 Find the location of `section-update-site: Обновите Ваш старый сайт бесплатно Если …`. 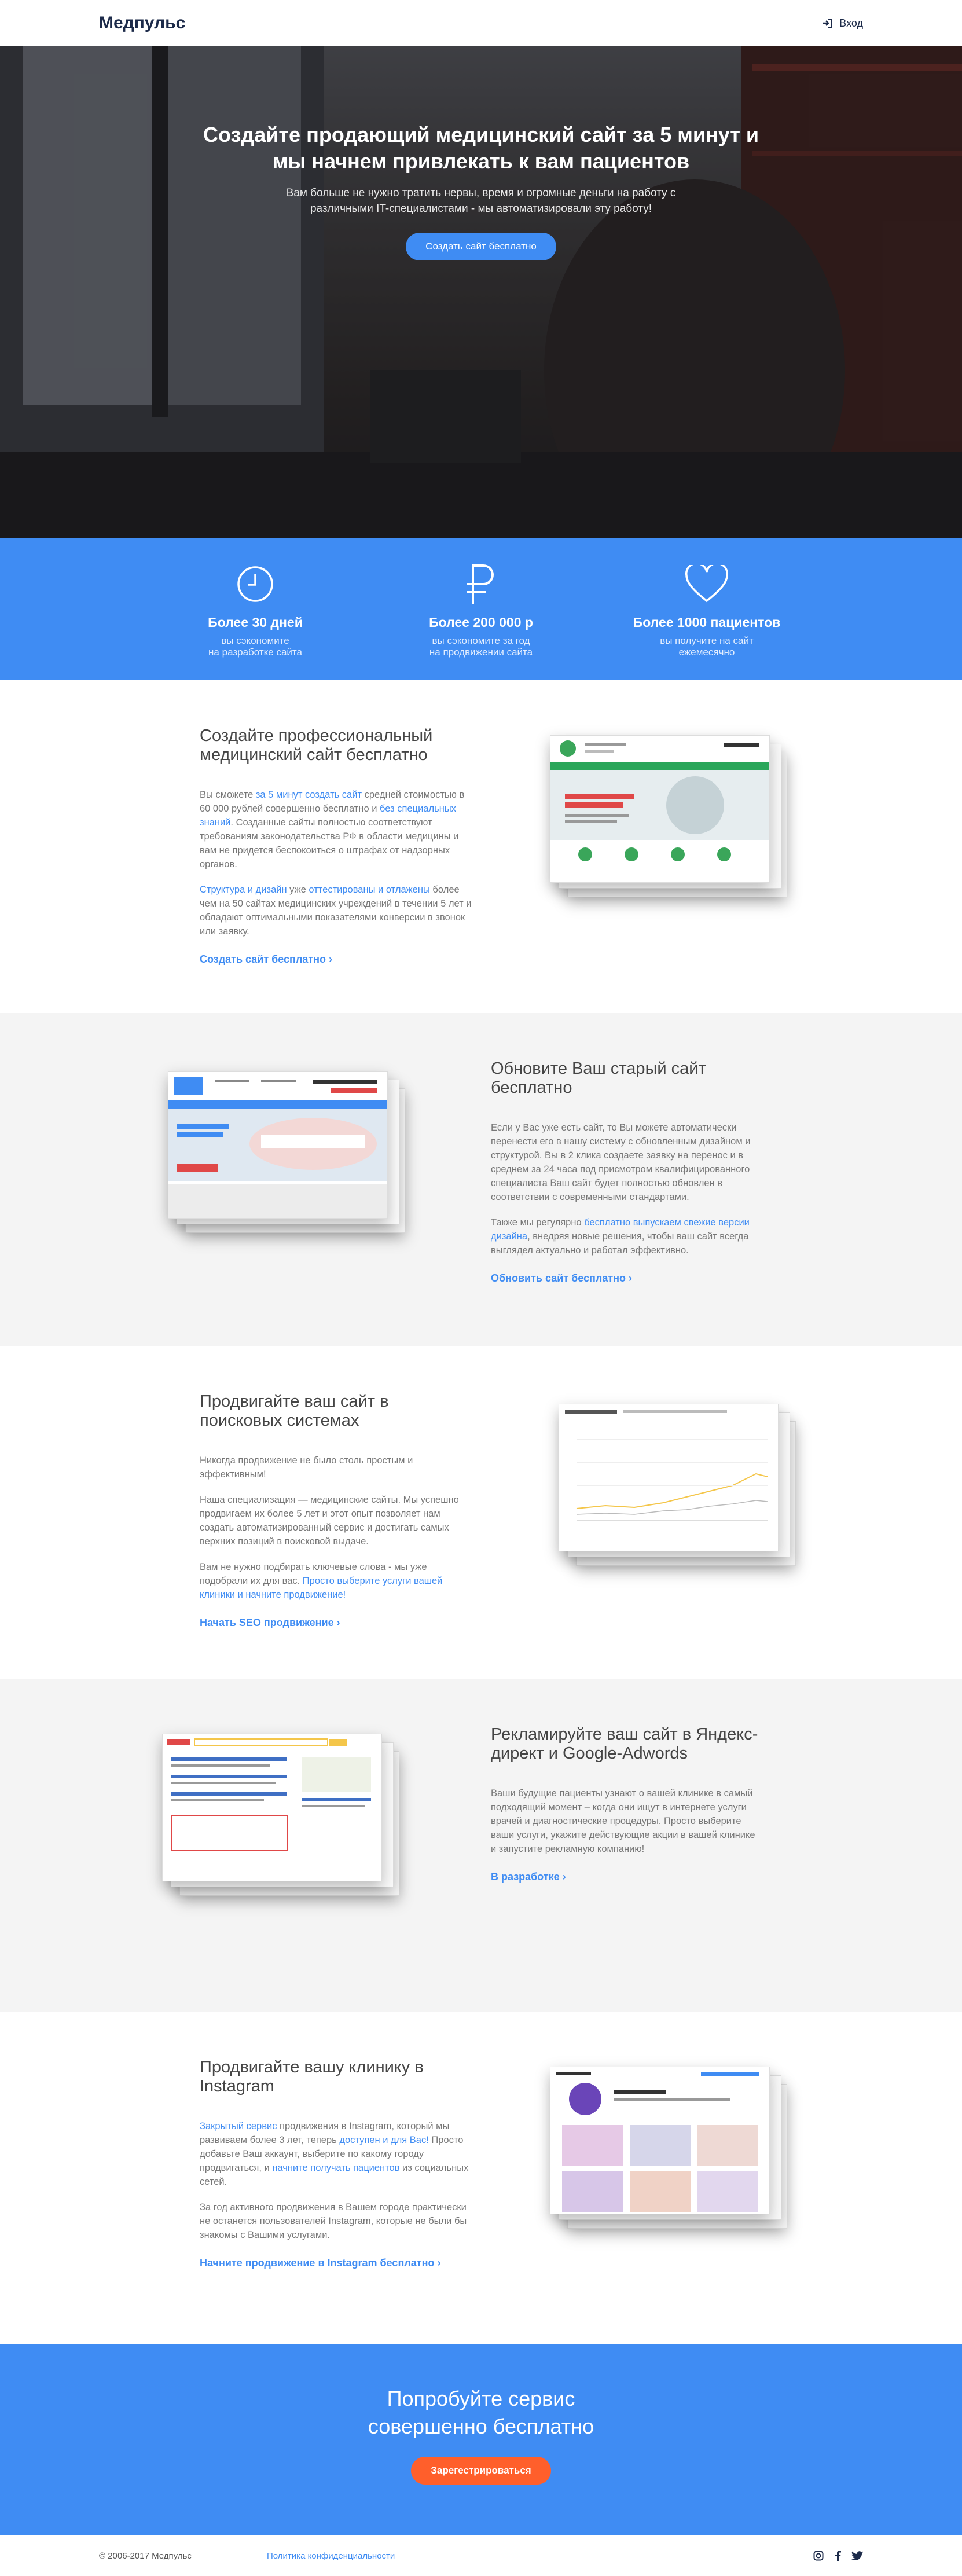

section-update-site: Обновите Ваш старый сайт бесплатно Если … is located at coordinates (481, 1179).